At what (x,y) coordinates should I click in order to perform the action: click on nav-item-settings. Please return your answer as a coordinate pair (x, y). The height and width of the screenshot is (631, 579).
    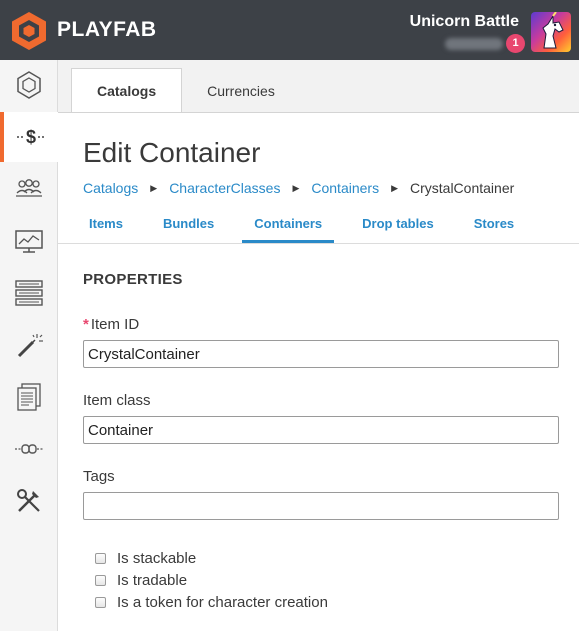
    Looking at the image, I should click on (29, 501).